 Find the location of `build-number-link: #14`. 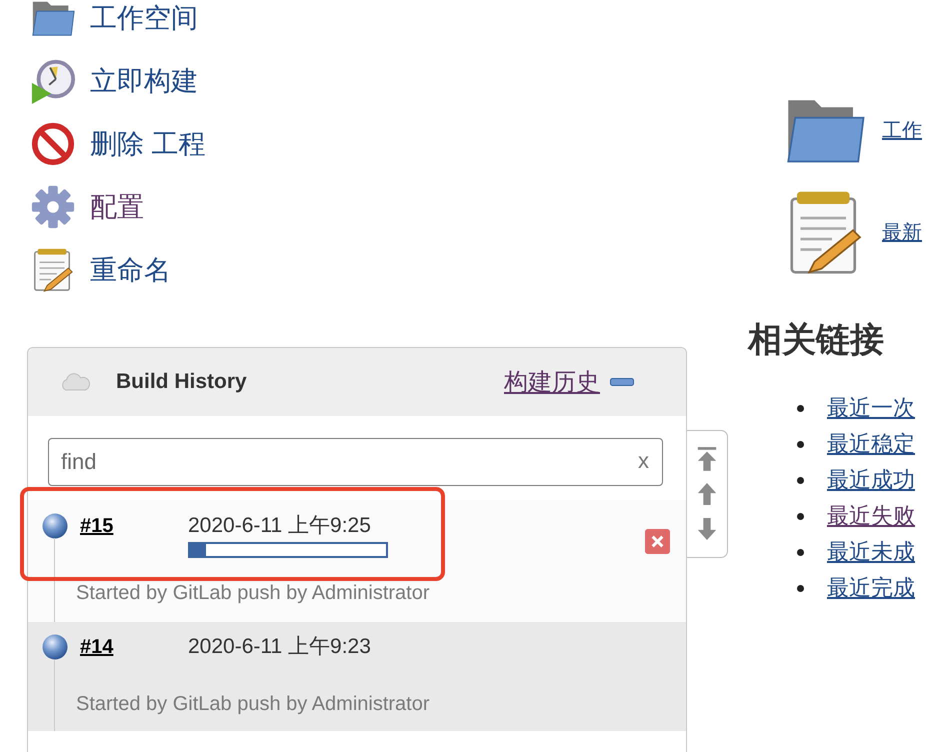

build-number-link: #14 is located at coordinates (134, 647).